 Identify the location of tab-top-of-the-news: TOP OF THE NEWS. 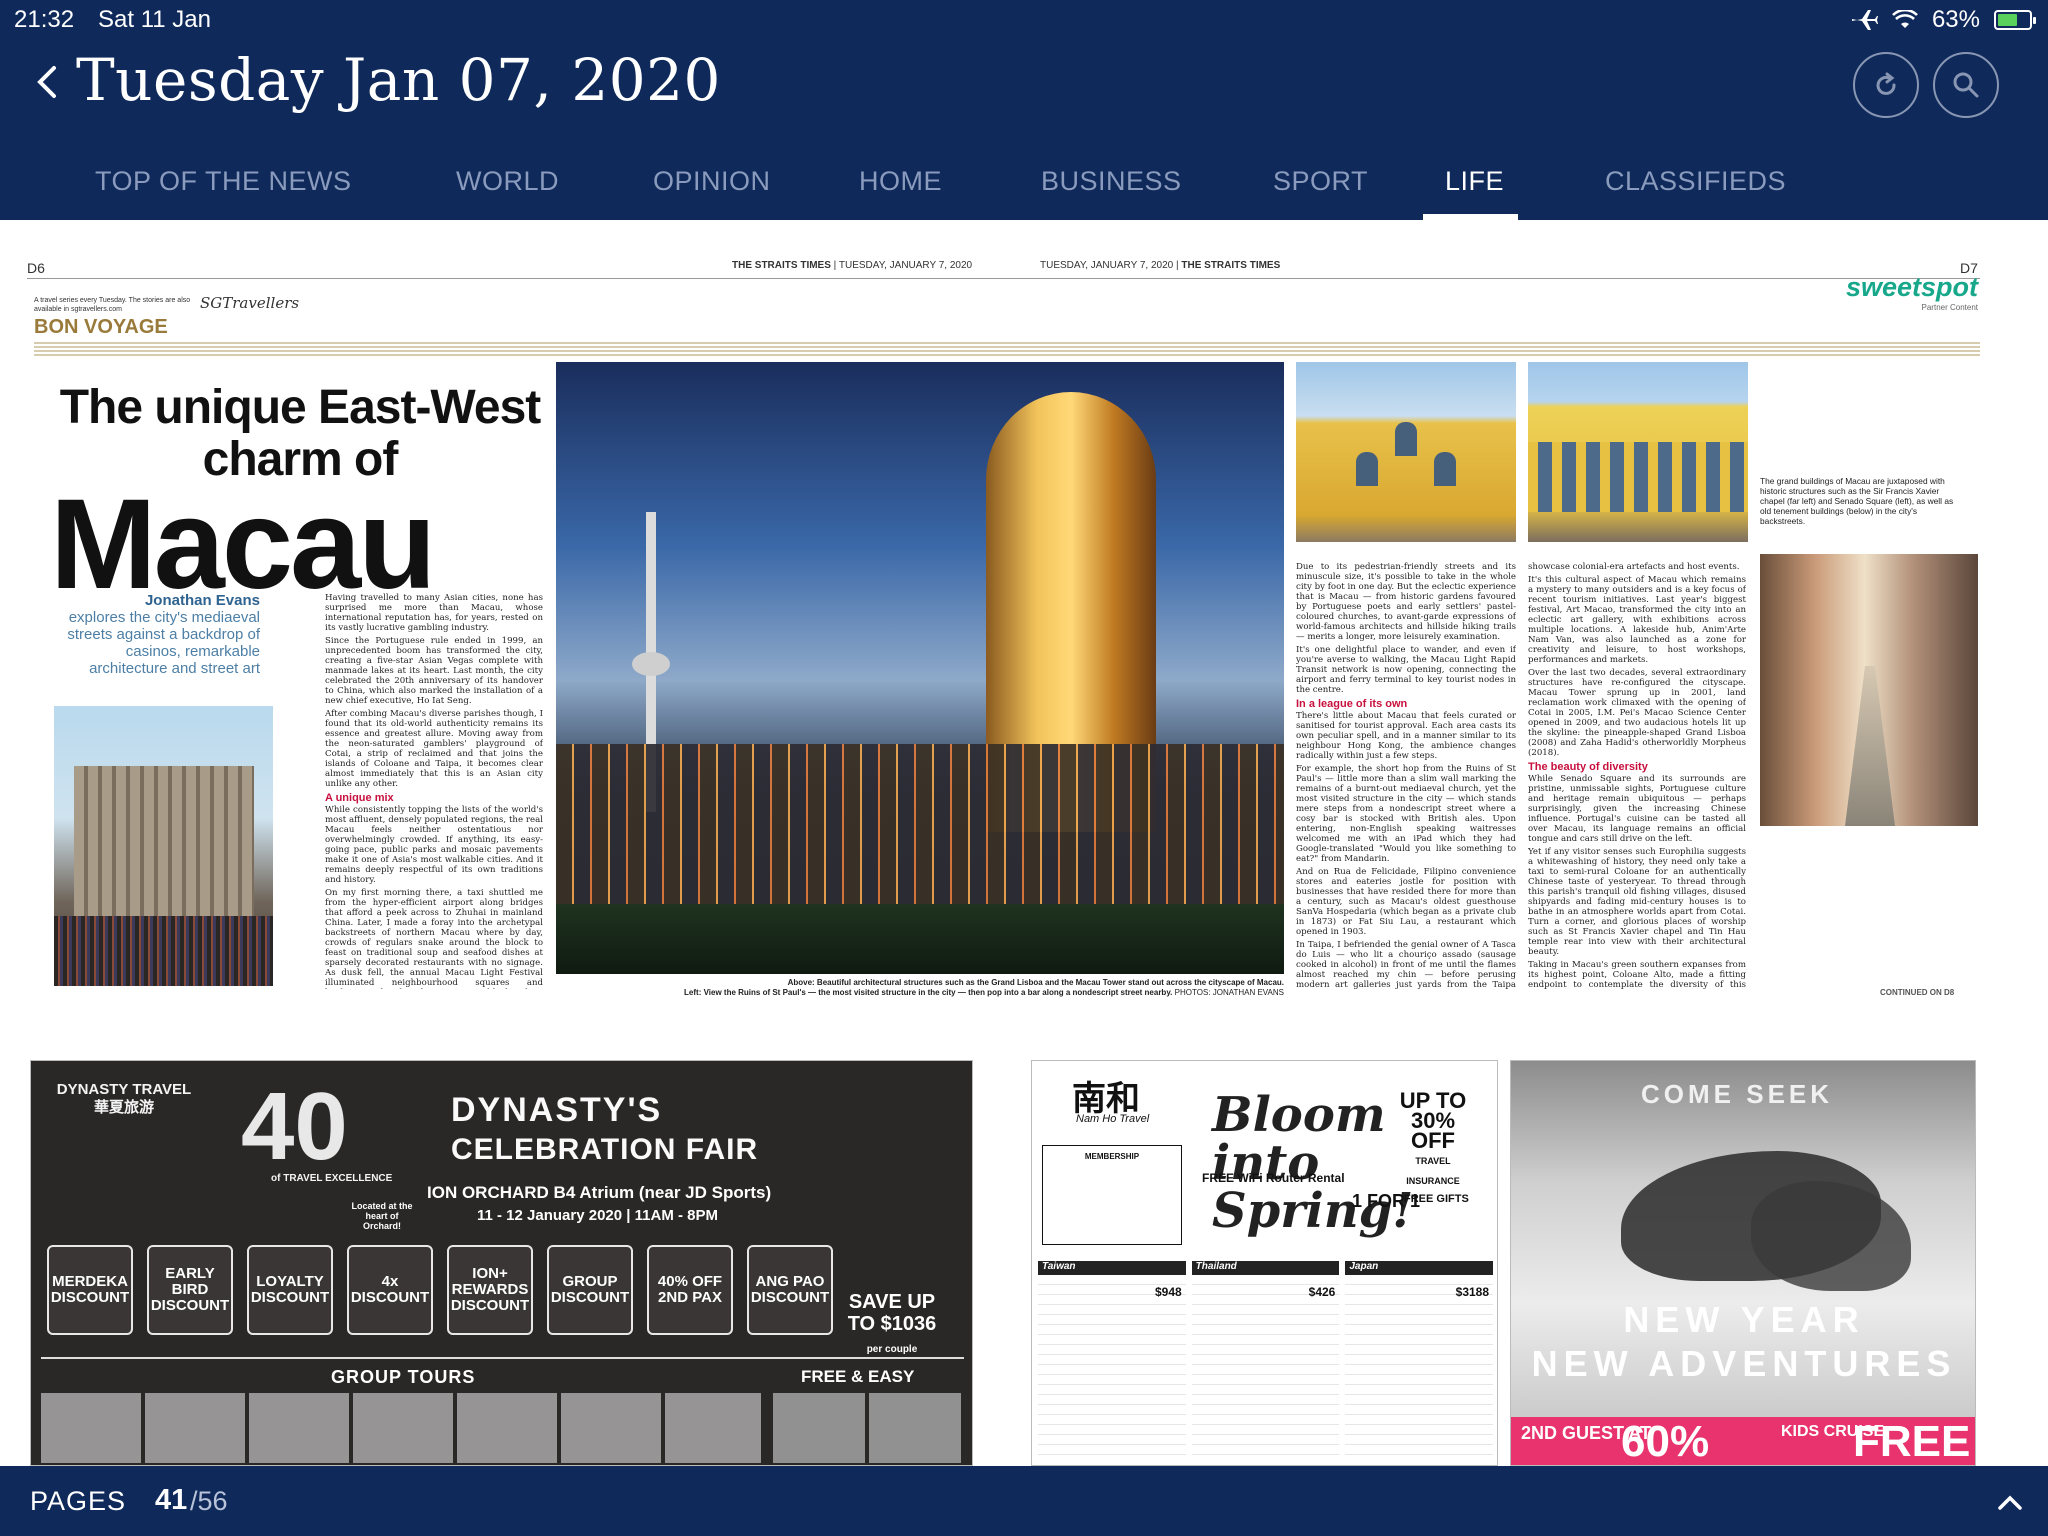
(223, 181).